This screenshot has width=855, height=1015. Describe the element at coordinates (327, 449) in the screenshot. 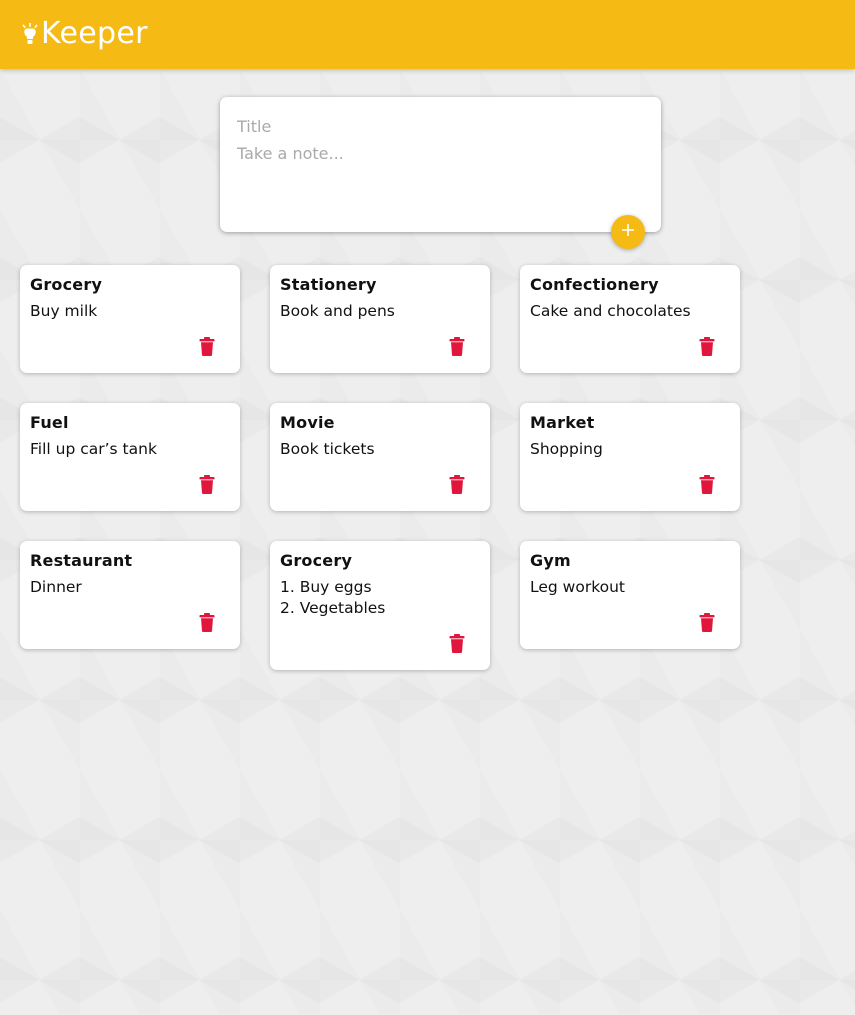

I see `note-content: Book tickets` at that location.